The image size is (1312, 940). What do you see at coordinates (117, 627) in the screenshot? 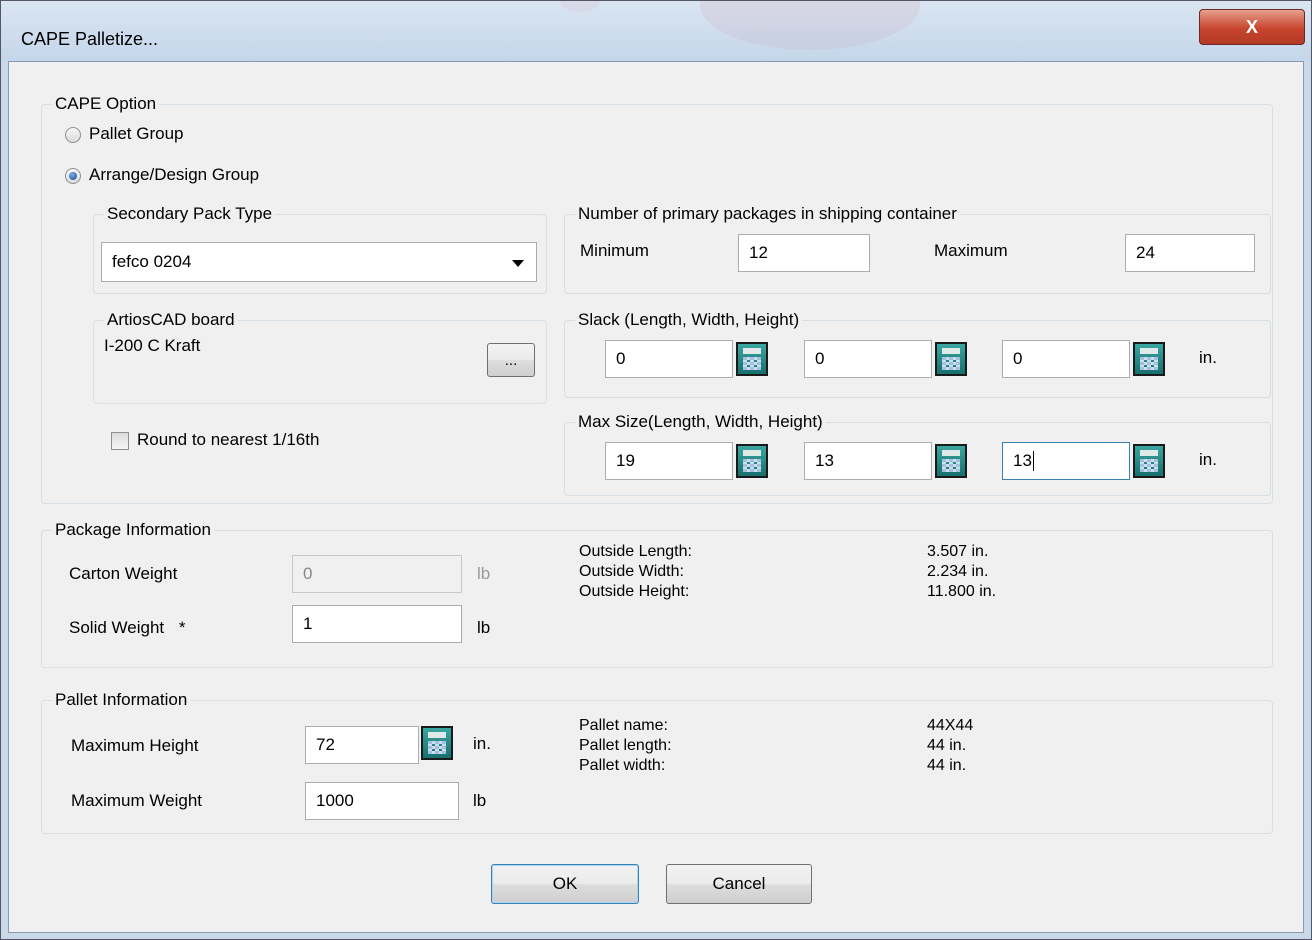
I see `solid-weight-text: Solid Weight` at bounding box center [117, 627].